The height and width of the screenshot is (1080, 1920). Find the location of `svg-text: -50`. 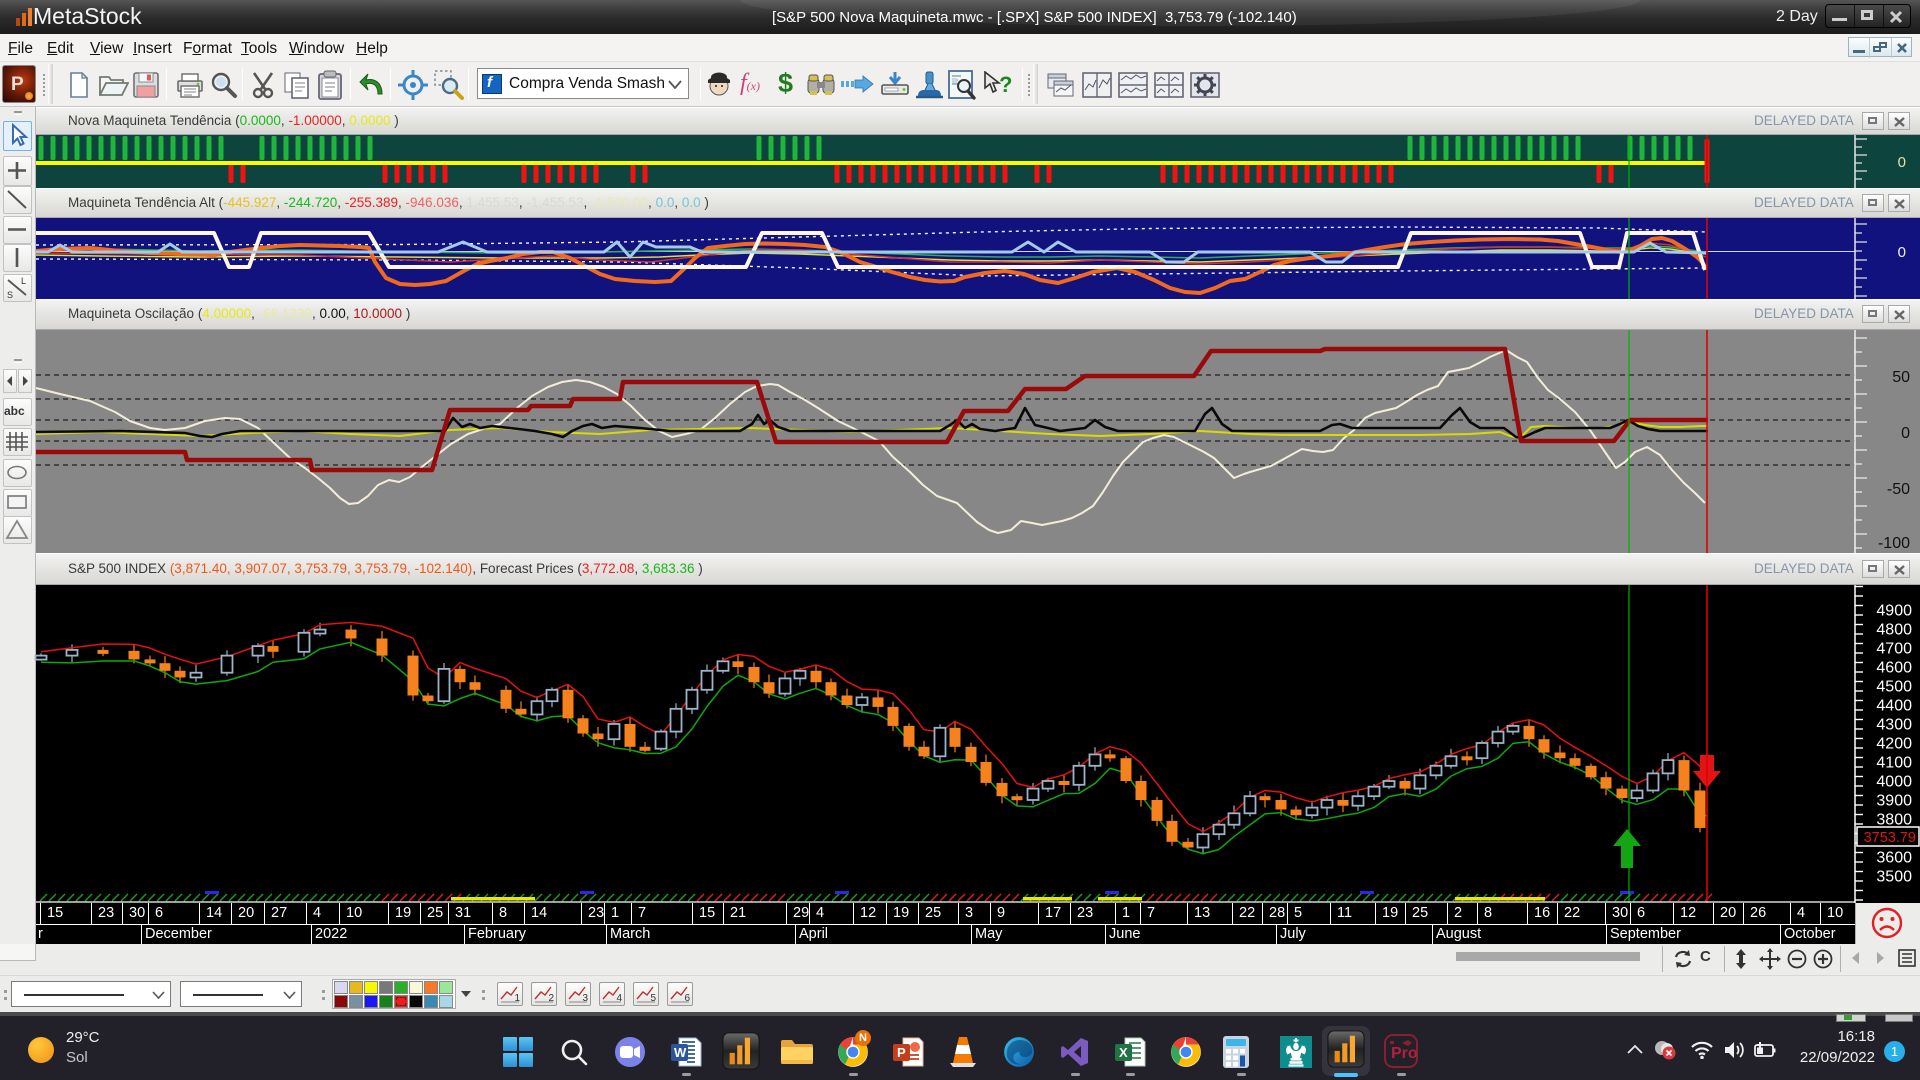

svg-text: -50 is located at coordinates (1898, 489).